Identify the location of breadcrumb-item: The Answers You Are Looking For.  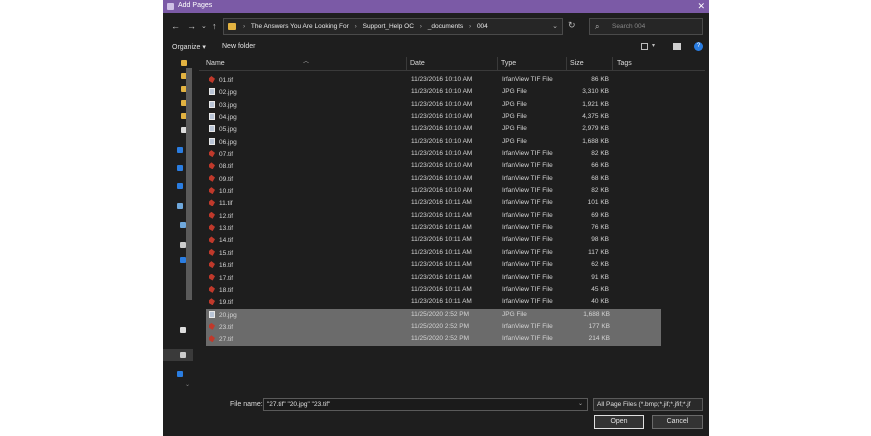
(300, 26).